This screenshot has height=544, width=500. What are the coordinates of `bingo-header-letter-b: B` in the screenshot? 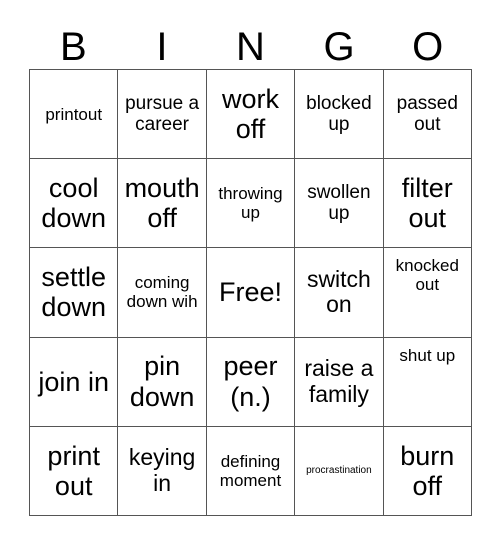 It's located at (73, 47).